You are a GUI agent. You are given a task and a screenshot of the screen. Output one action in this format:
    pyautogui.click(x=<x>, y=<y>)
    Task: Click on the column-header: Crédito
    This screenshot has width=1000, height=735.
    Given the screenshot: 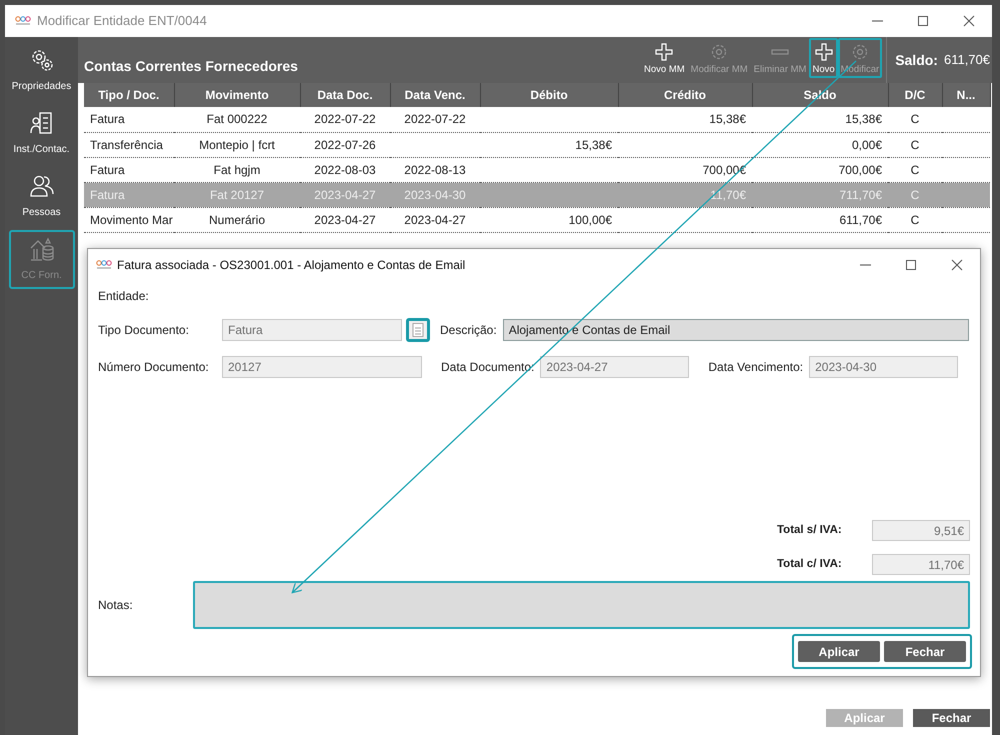 What is the action you would take?
    pyautogui.click(x=685, y=95)
    